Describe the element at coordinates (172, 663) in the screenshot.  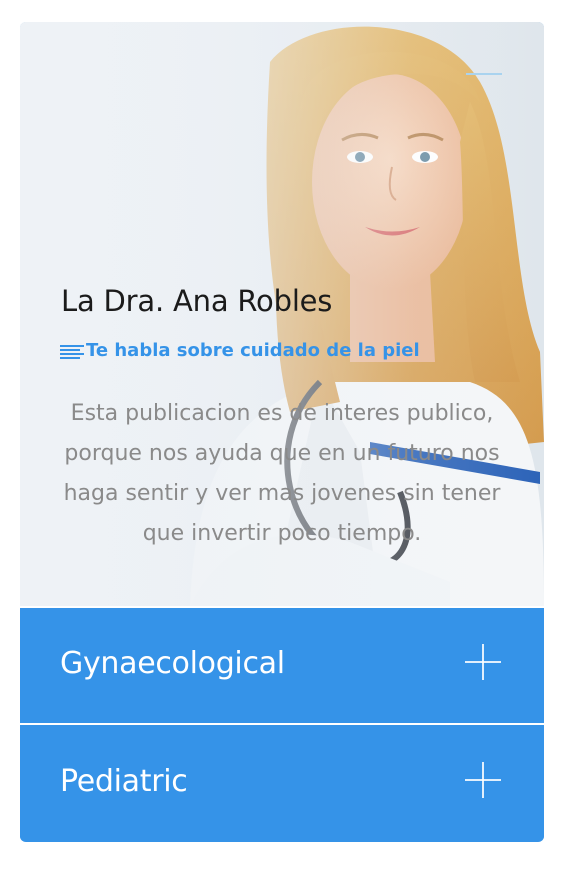
I see `accordion-label: Gynaecological` at that location.